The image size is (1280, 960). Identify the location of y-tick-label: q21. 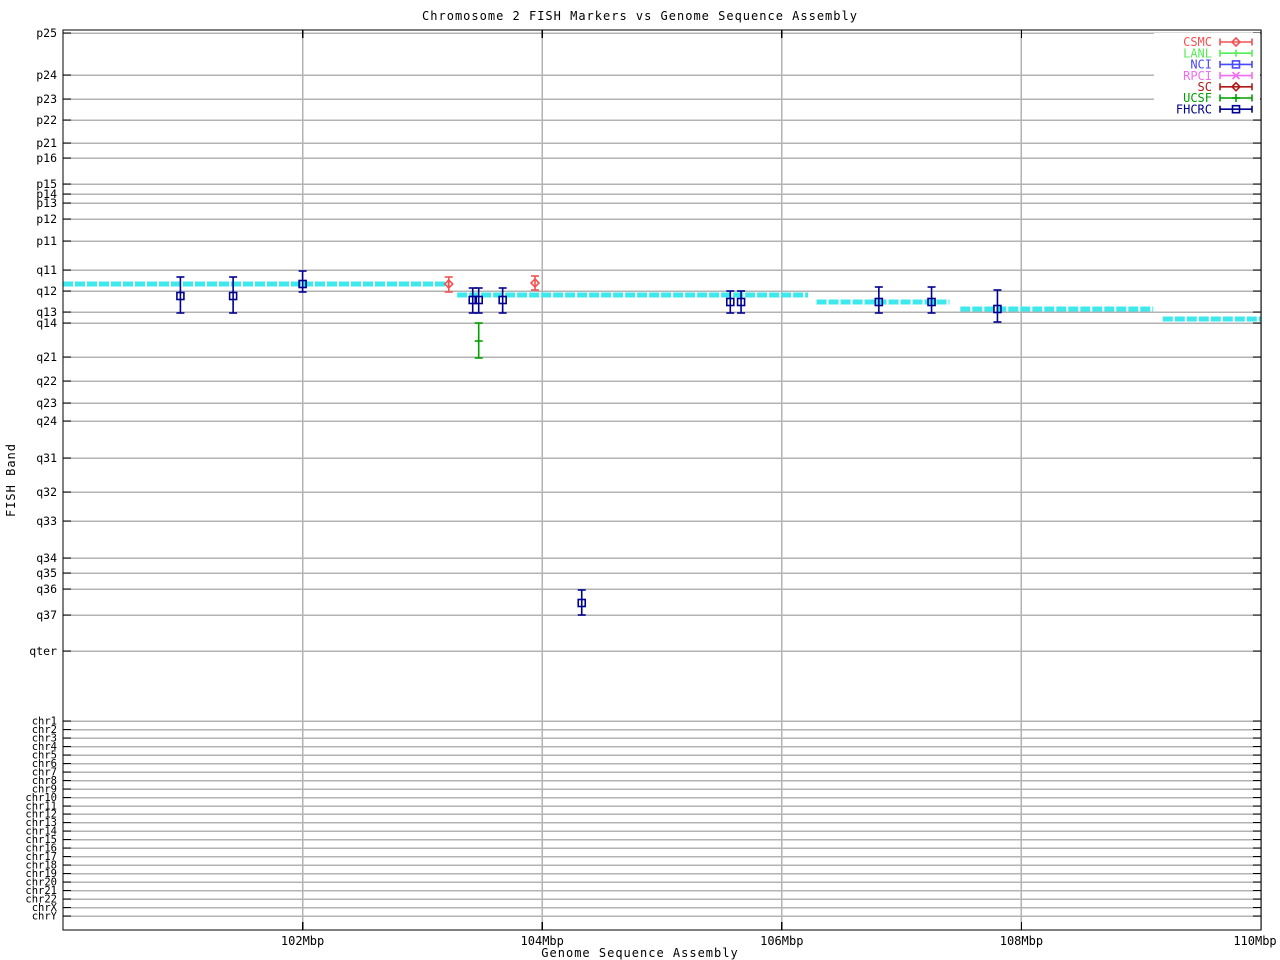
(46, 357).